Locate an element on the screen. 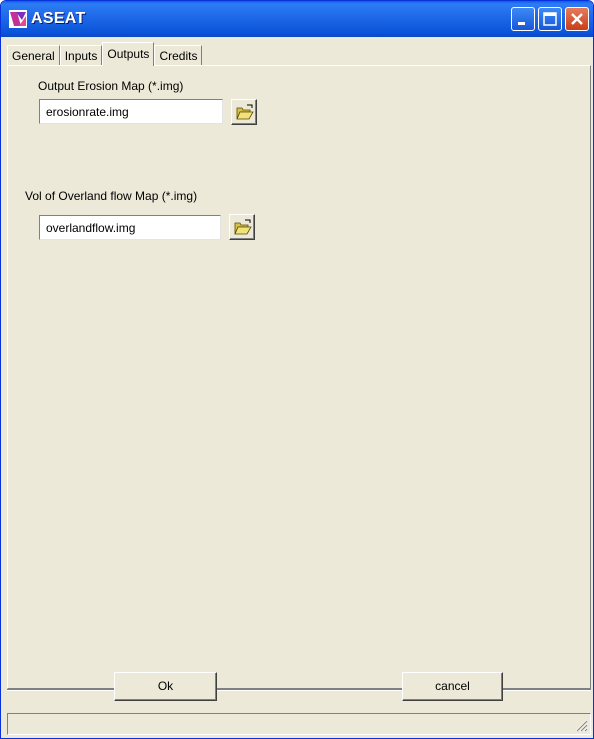 The height and width of the screenshot is (739, 594). close-button is located at coordinates (577, 19).